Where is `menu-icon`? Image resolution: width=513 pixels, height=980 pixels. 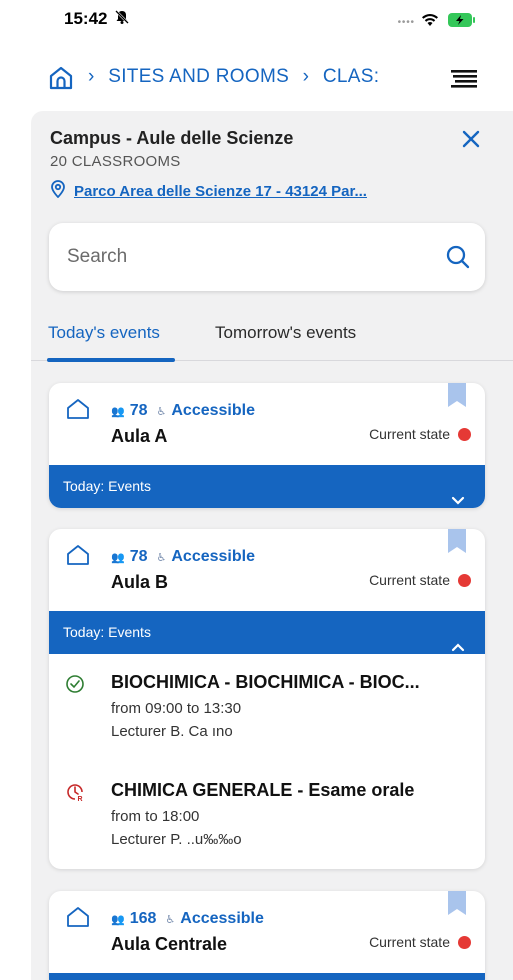 menu-icon is located at coordinates (464, 81).